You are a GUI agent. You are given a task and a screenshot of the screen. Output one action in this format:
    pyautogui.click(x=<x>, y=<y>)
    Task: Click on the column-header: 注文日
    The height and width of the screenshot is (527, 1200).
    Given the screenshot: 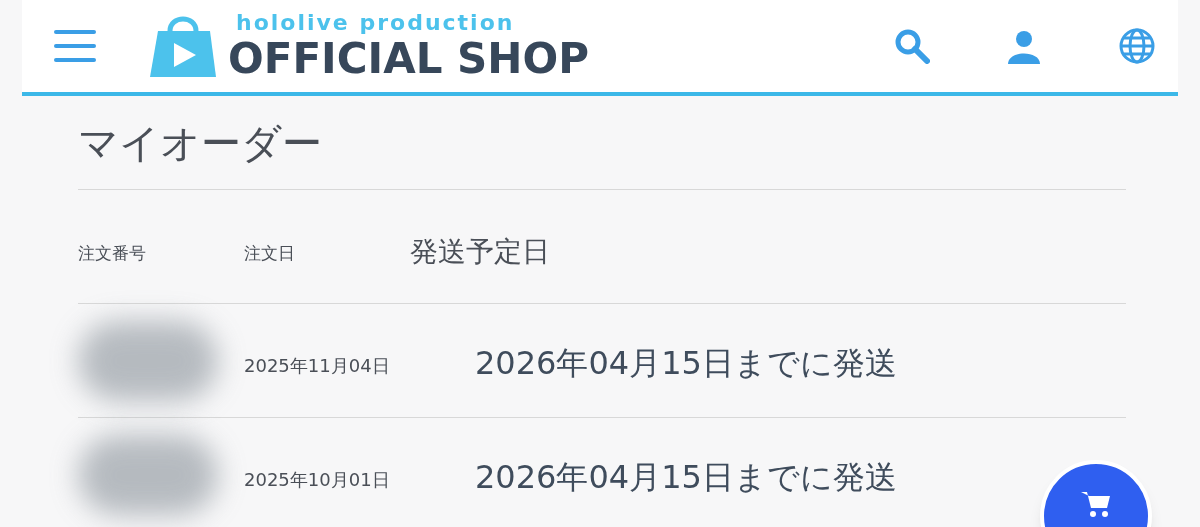 What is the action you would take?
    pyautogui.click(x=270, y=253)
    